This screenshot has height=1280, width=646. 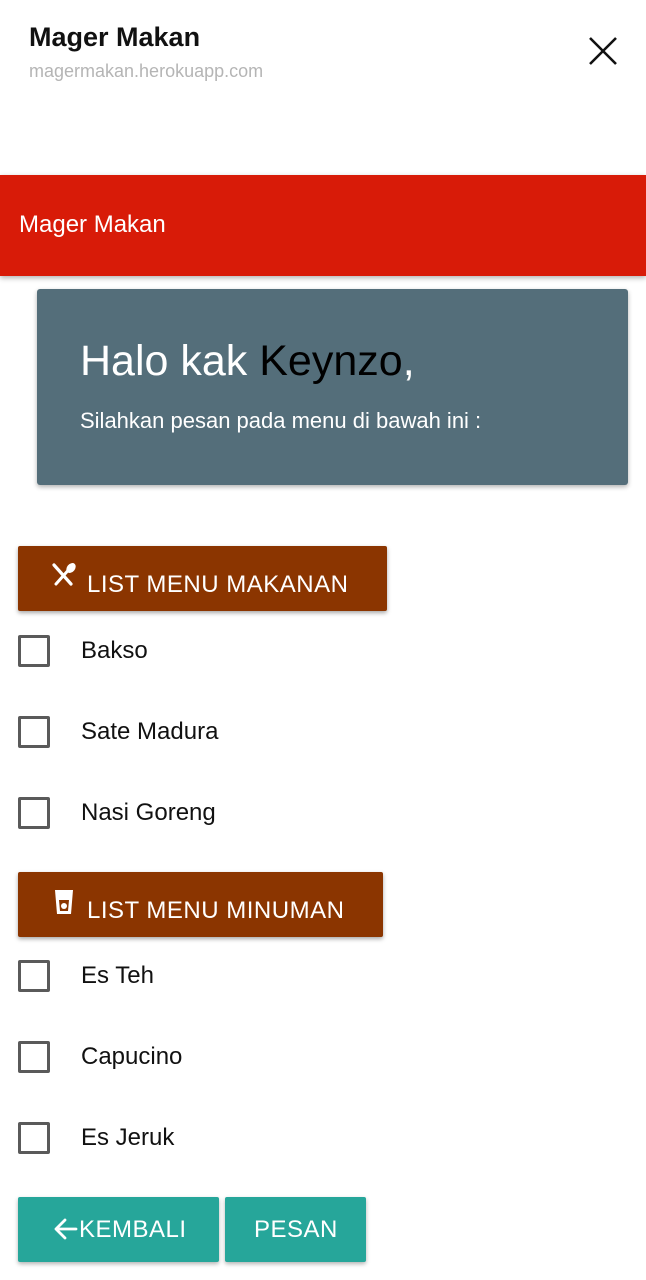 I want to click on greeting-prefix: Halo kak, so click(x=170, y=361).